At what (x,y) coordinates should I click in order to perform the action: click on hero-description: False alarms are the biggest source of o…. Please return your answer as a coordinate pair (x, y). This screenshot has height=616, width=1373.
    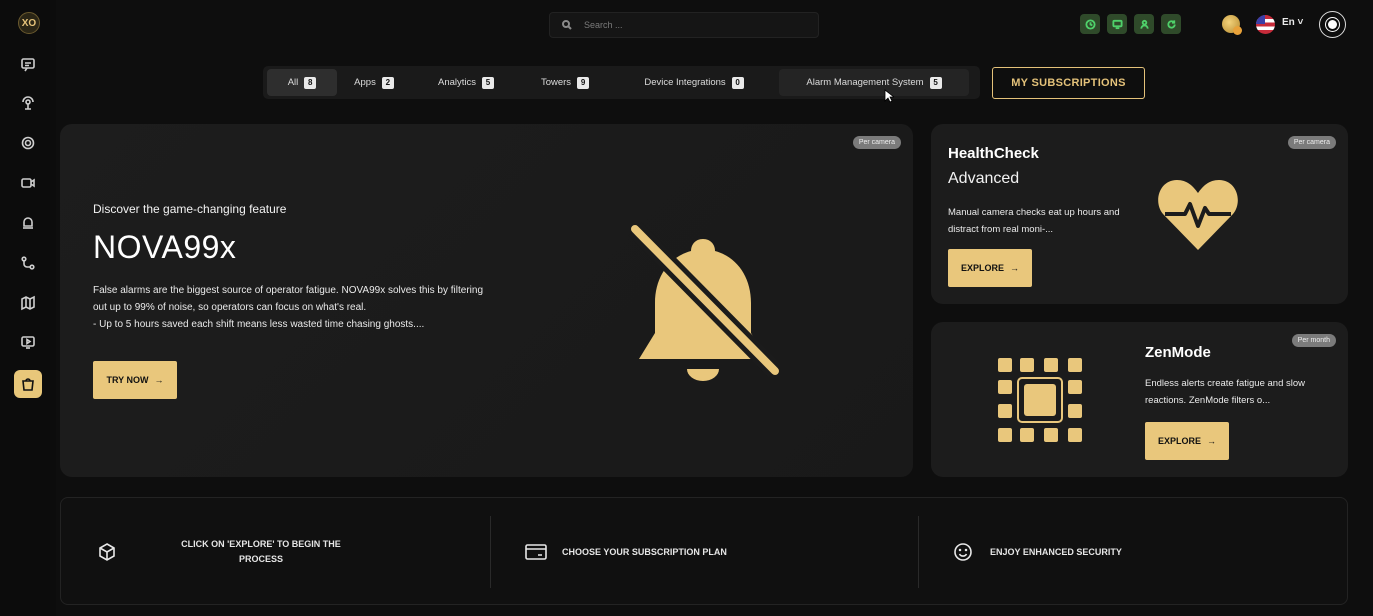
    Looking at the image, I should click on (293, 307).